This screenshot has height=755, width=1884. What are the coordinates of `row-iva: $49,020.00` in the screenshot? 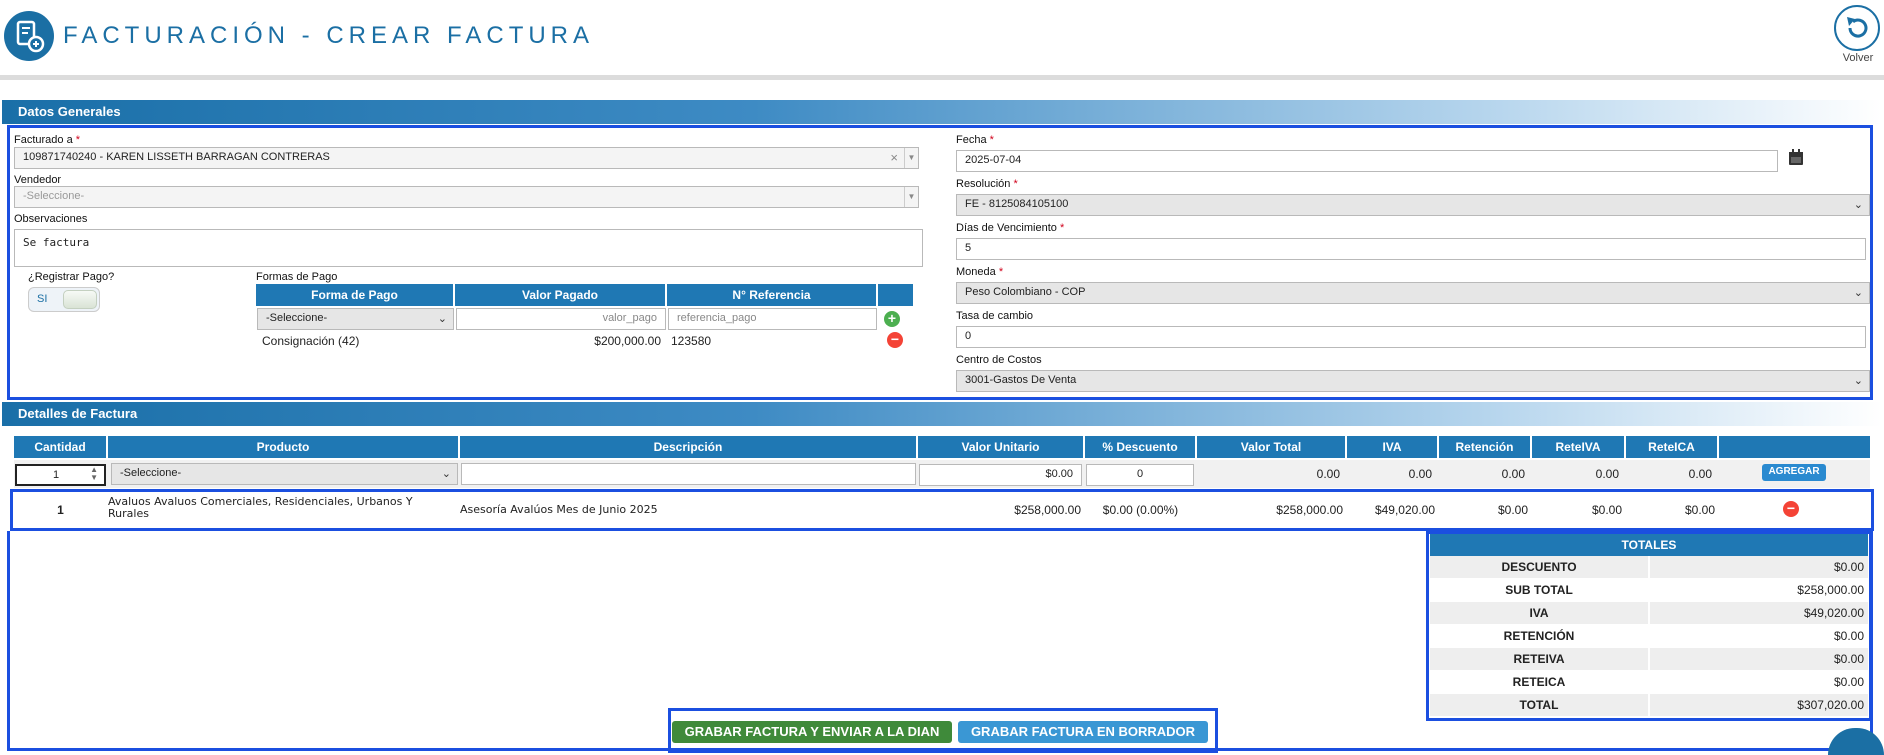 It's located at (1404, 510).